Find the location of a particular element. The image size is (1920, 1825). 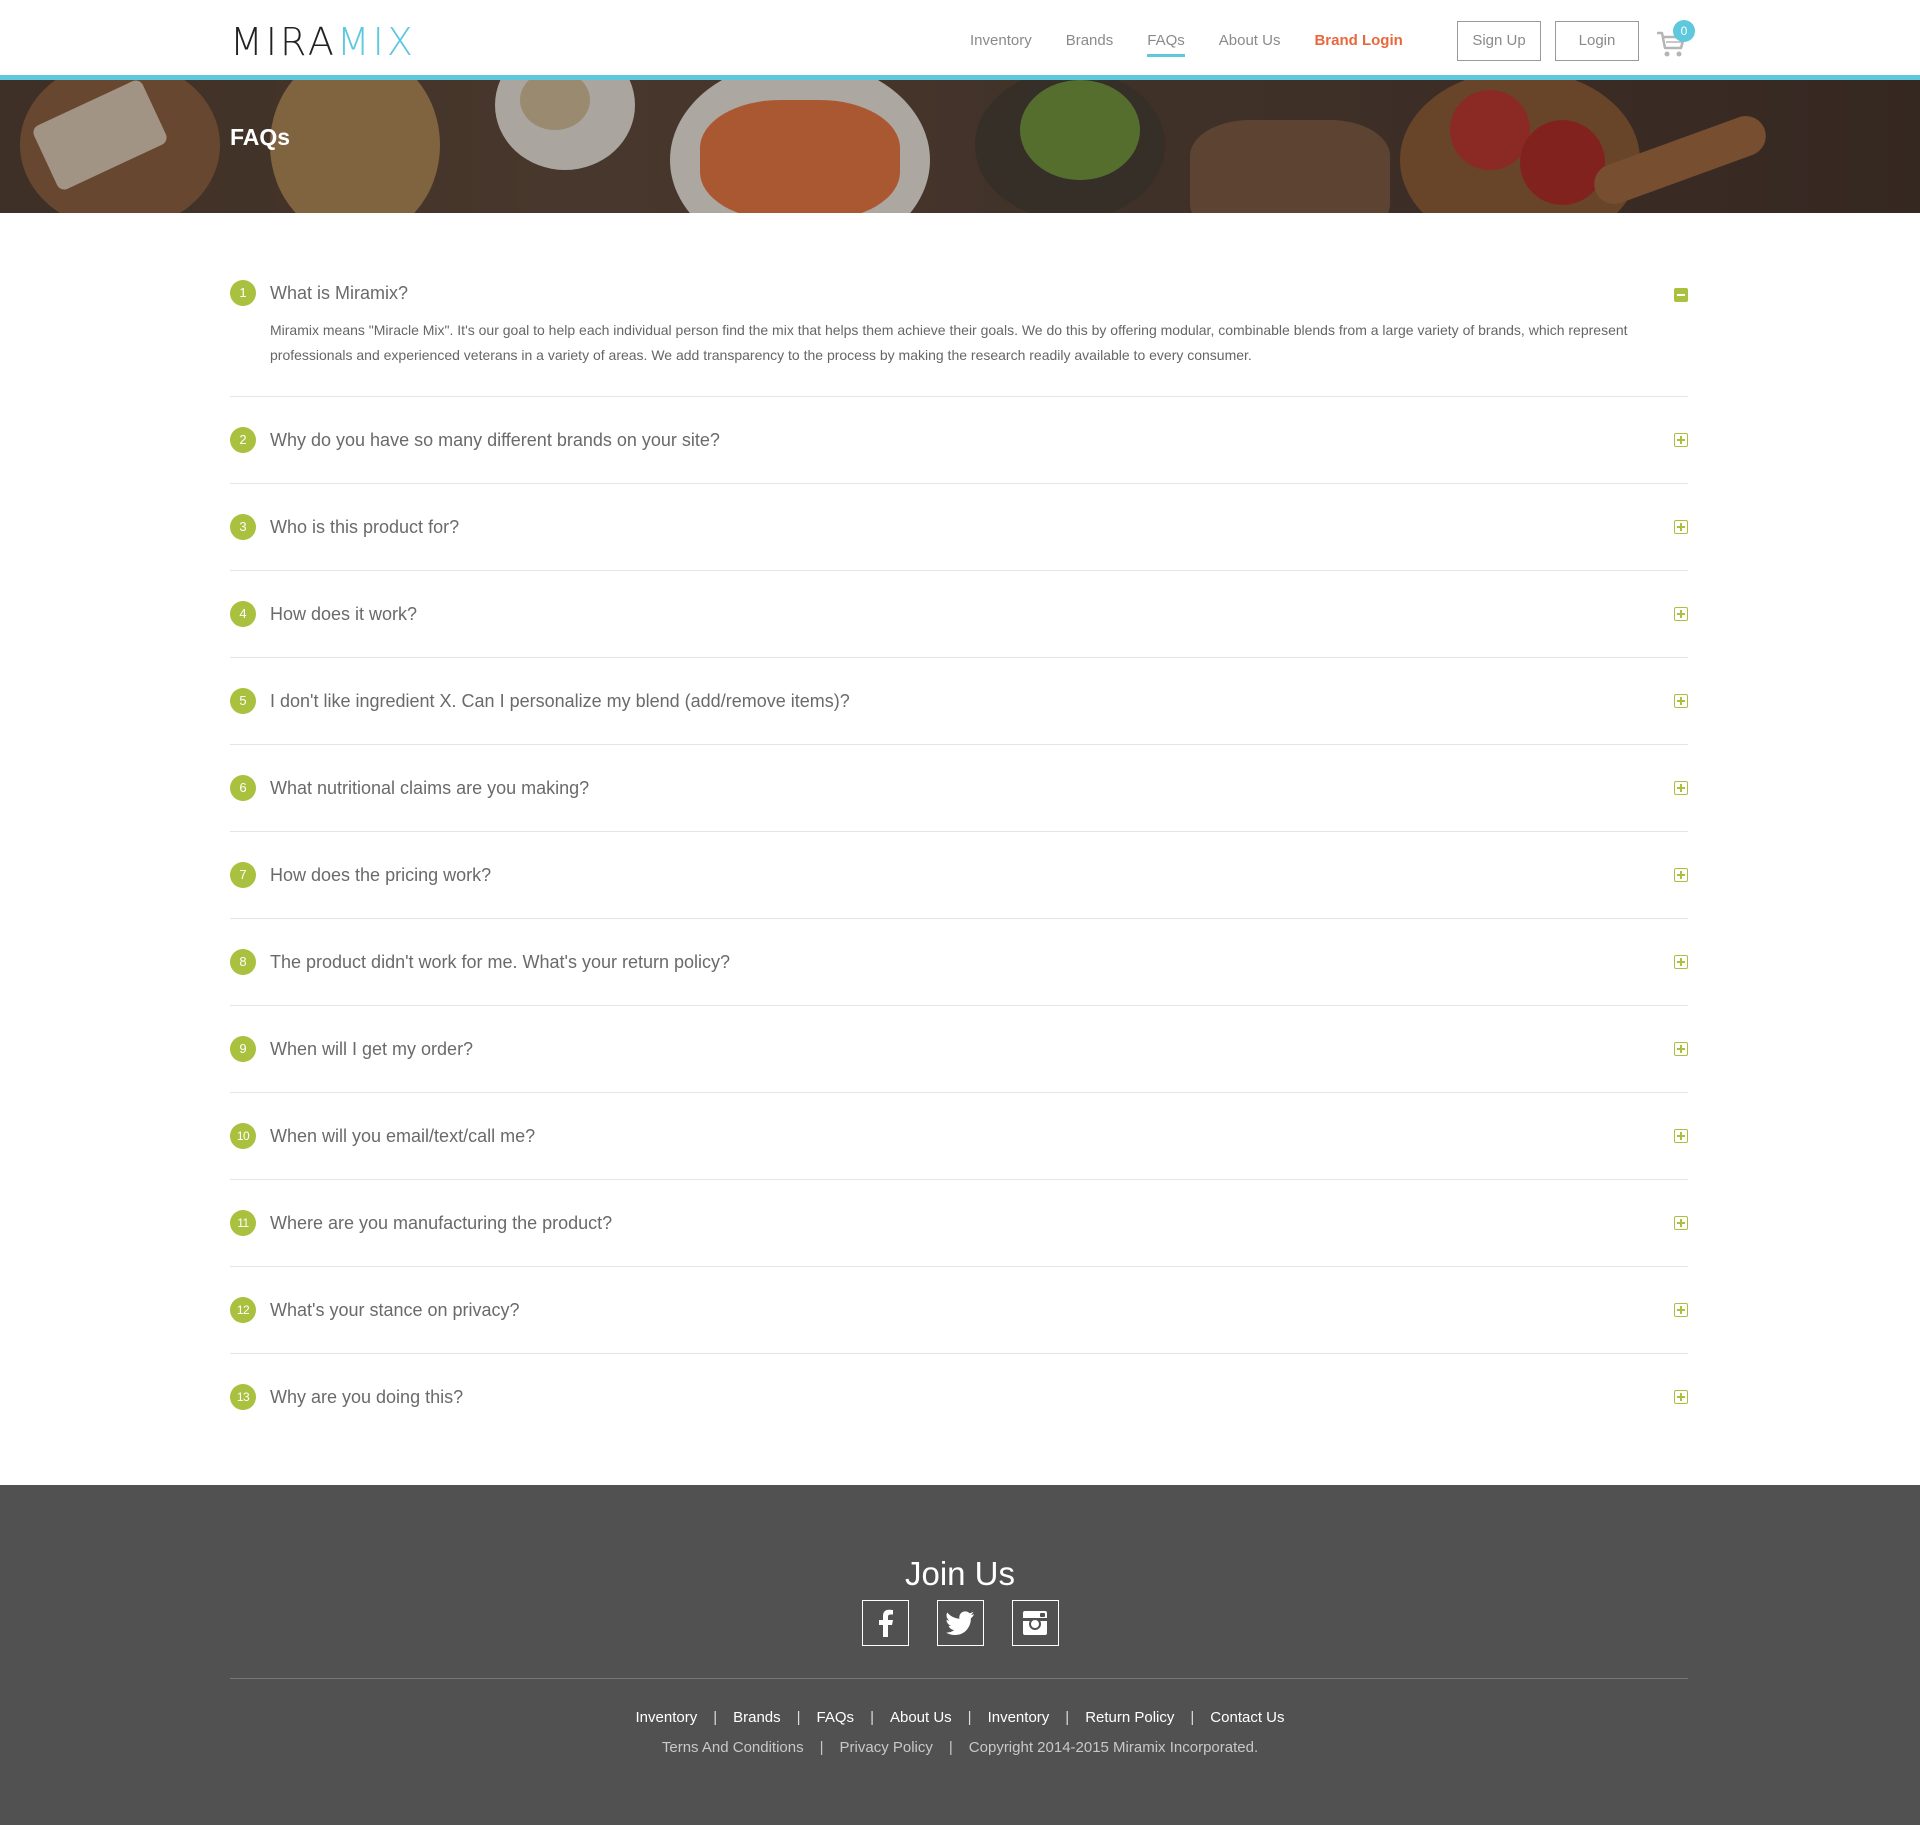

collapse-icon is located at coordinates (1681, 295).